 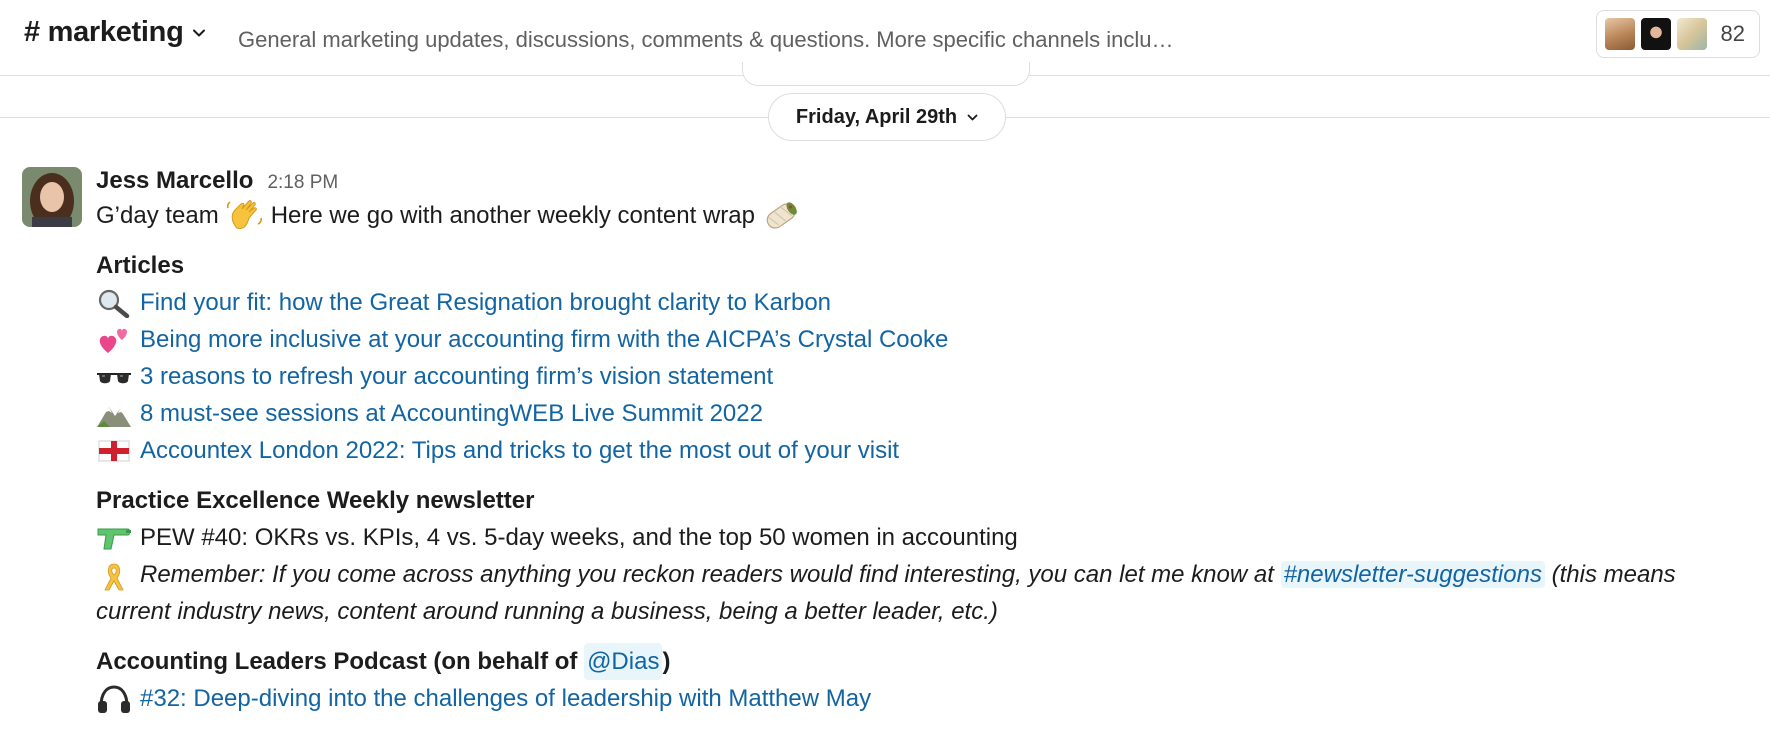 What do you see at coordinates (115, 451) in the screenshot?
I see `england-flag-icon` at bounding box center [115, 451].